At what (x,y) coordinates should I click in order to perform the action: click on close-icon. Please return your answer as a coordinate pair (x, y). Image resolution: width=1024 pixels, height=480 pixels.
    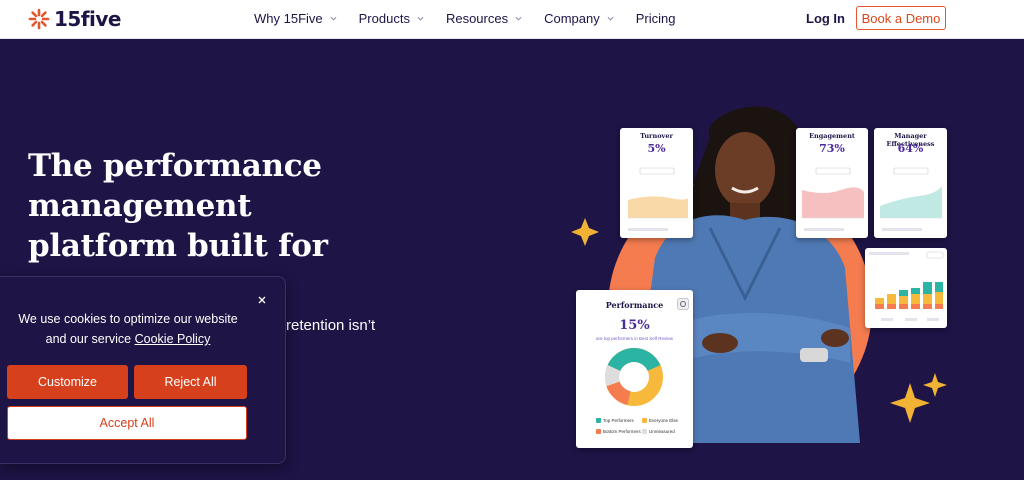
    Looking at the image, I should click on (262, 300).